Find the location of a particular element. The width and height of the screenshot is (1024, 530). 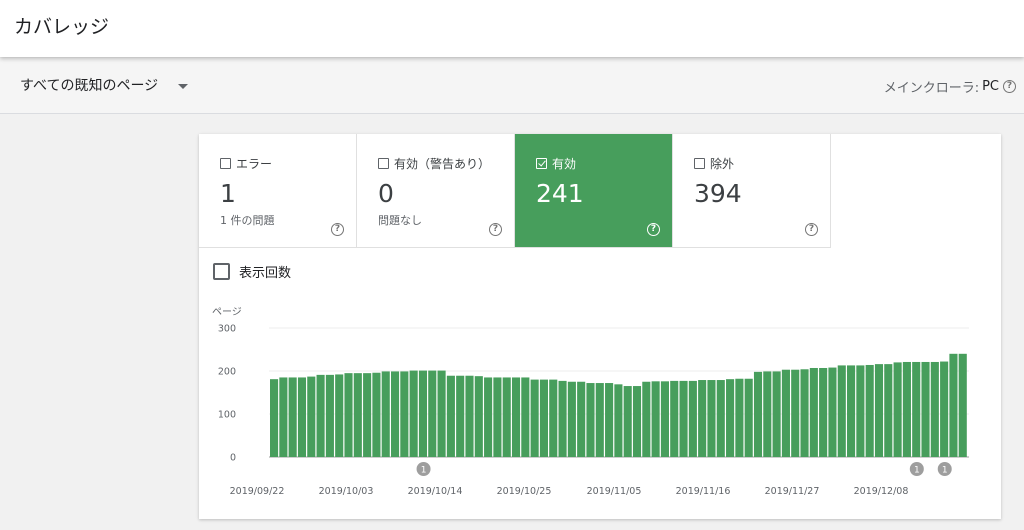

x-tick-label: 2019/11/16 is located at coordinates (703, 491).